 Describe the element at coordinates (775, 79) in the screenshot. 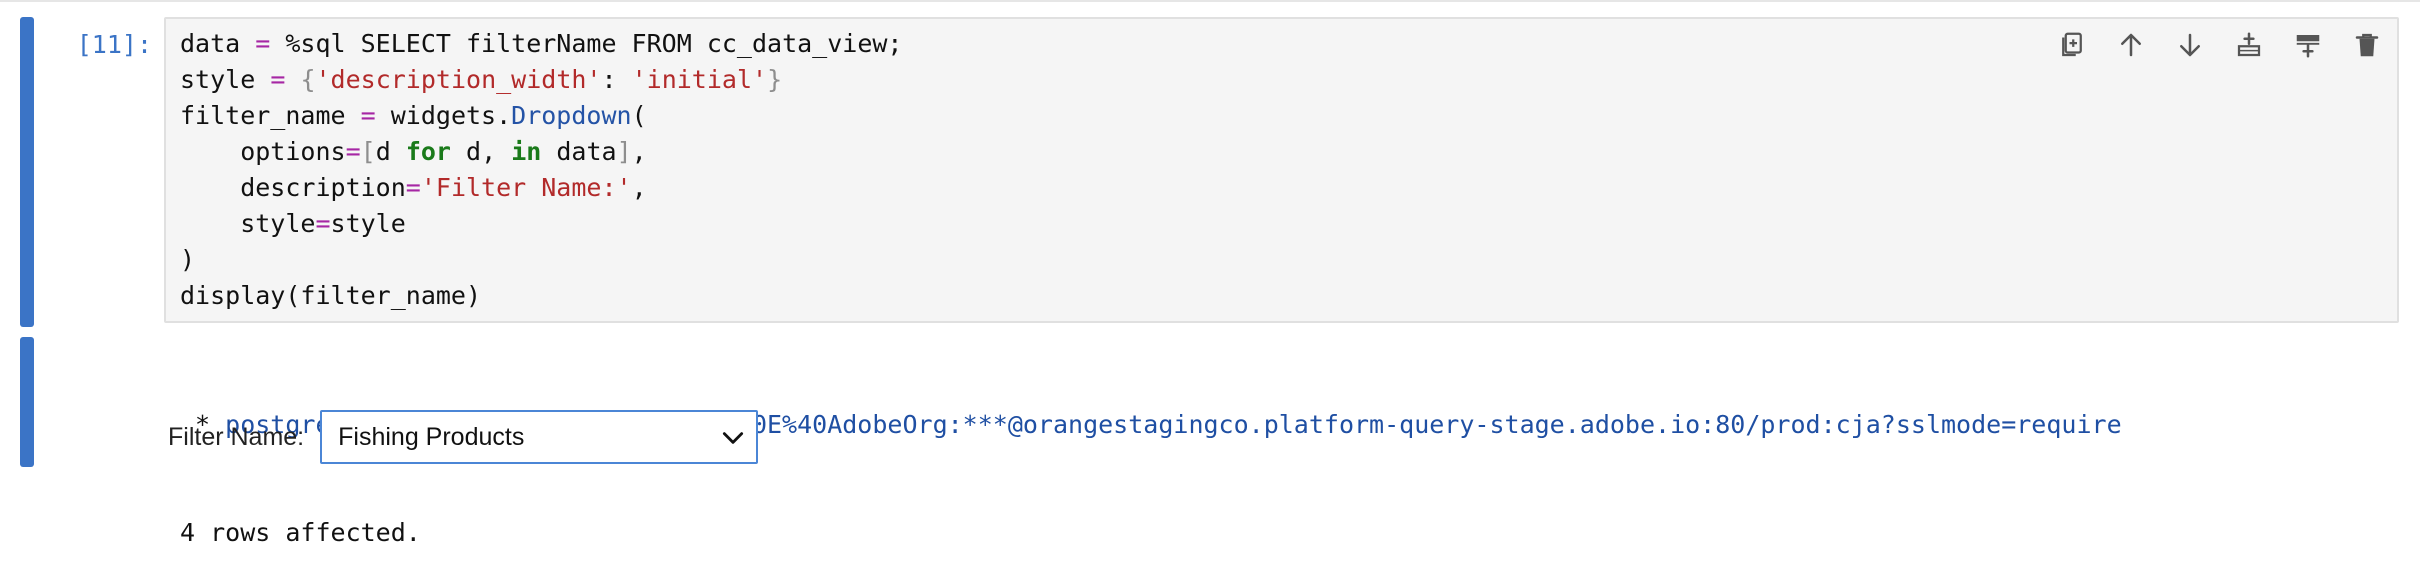

I see `code-token: }` at that location.